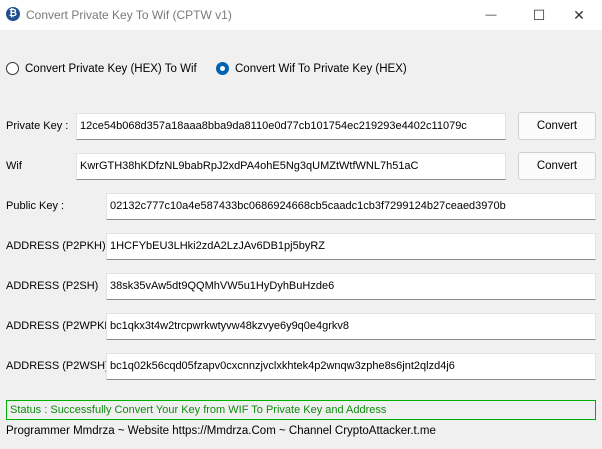 Image resolution: width=602 pixels, height=449 pixels. Describe the element at coordinates (13, 14) in the screenshot. I see `app-icon: ₿` at that location.